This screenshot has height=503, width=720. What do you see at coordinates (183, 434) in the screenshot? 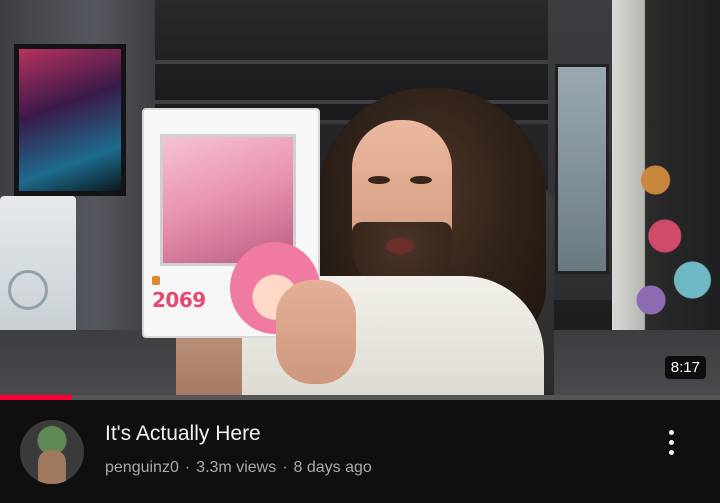
I see `video-title: It's Actually Here` at bounding box center [183, 434].